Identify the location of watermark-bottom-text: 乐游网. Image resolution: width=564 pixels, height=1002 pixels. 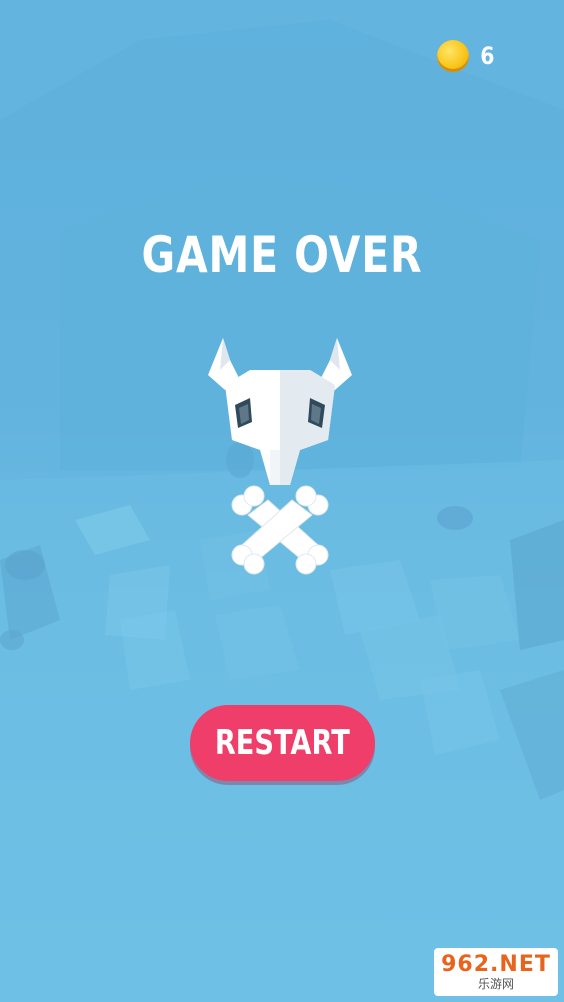
(495, 984).